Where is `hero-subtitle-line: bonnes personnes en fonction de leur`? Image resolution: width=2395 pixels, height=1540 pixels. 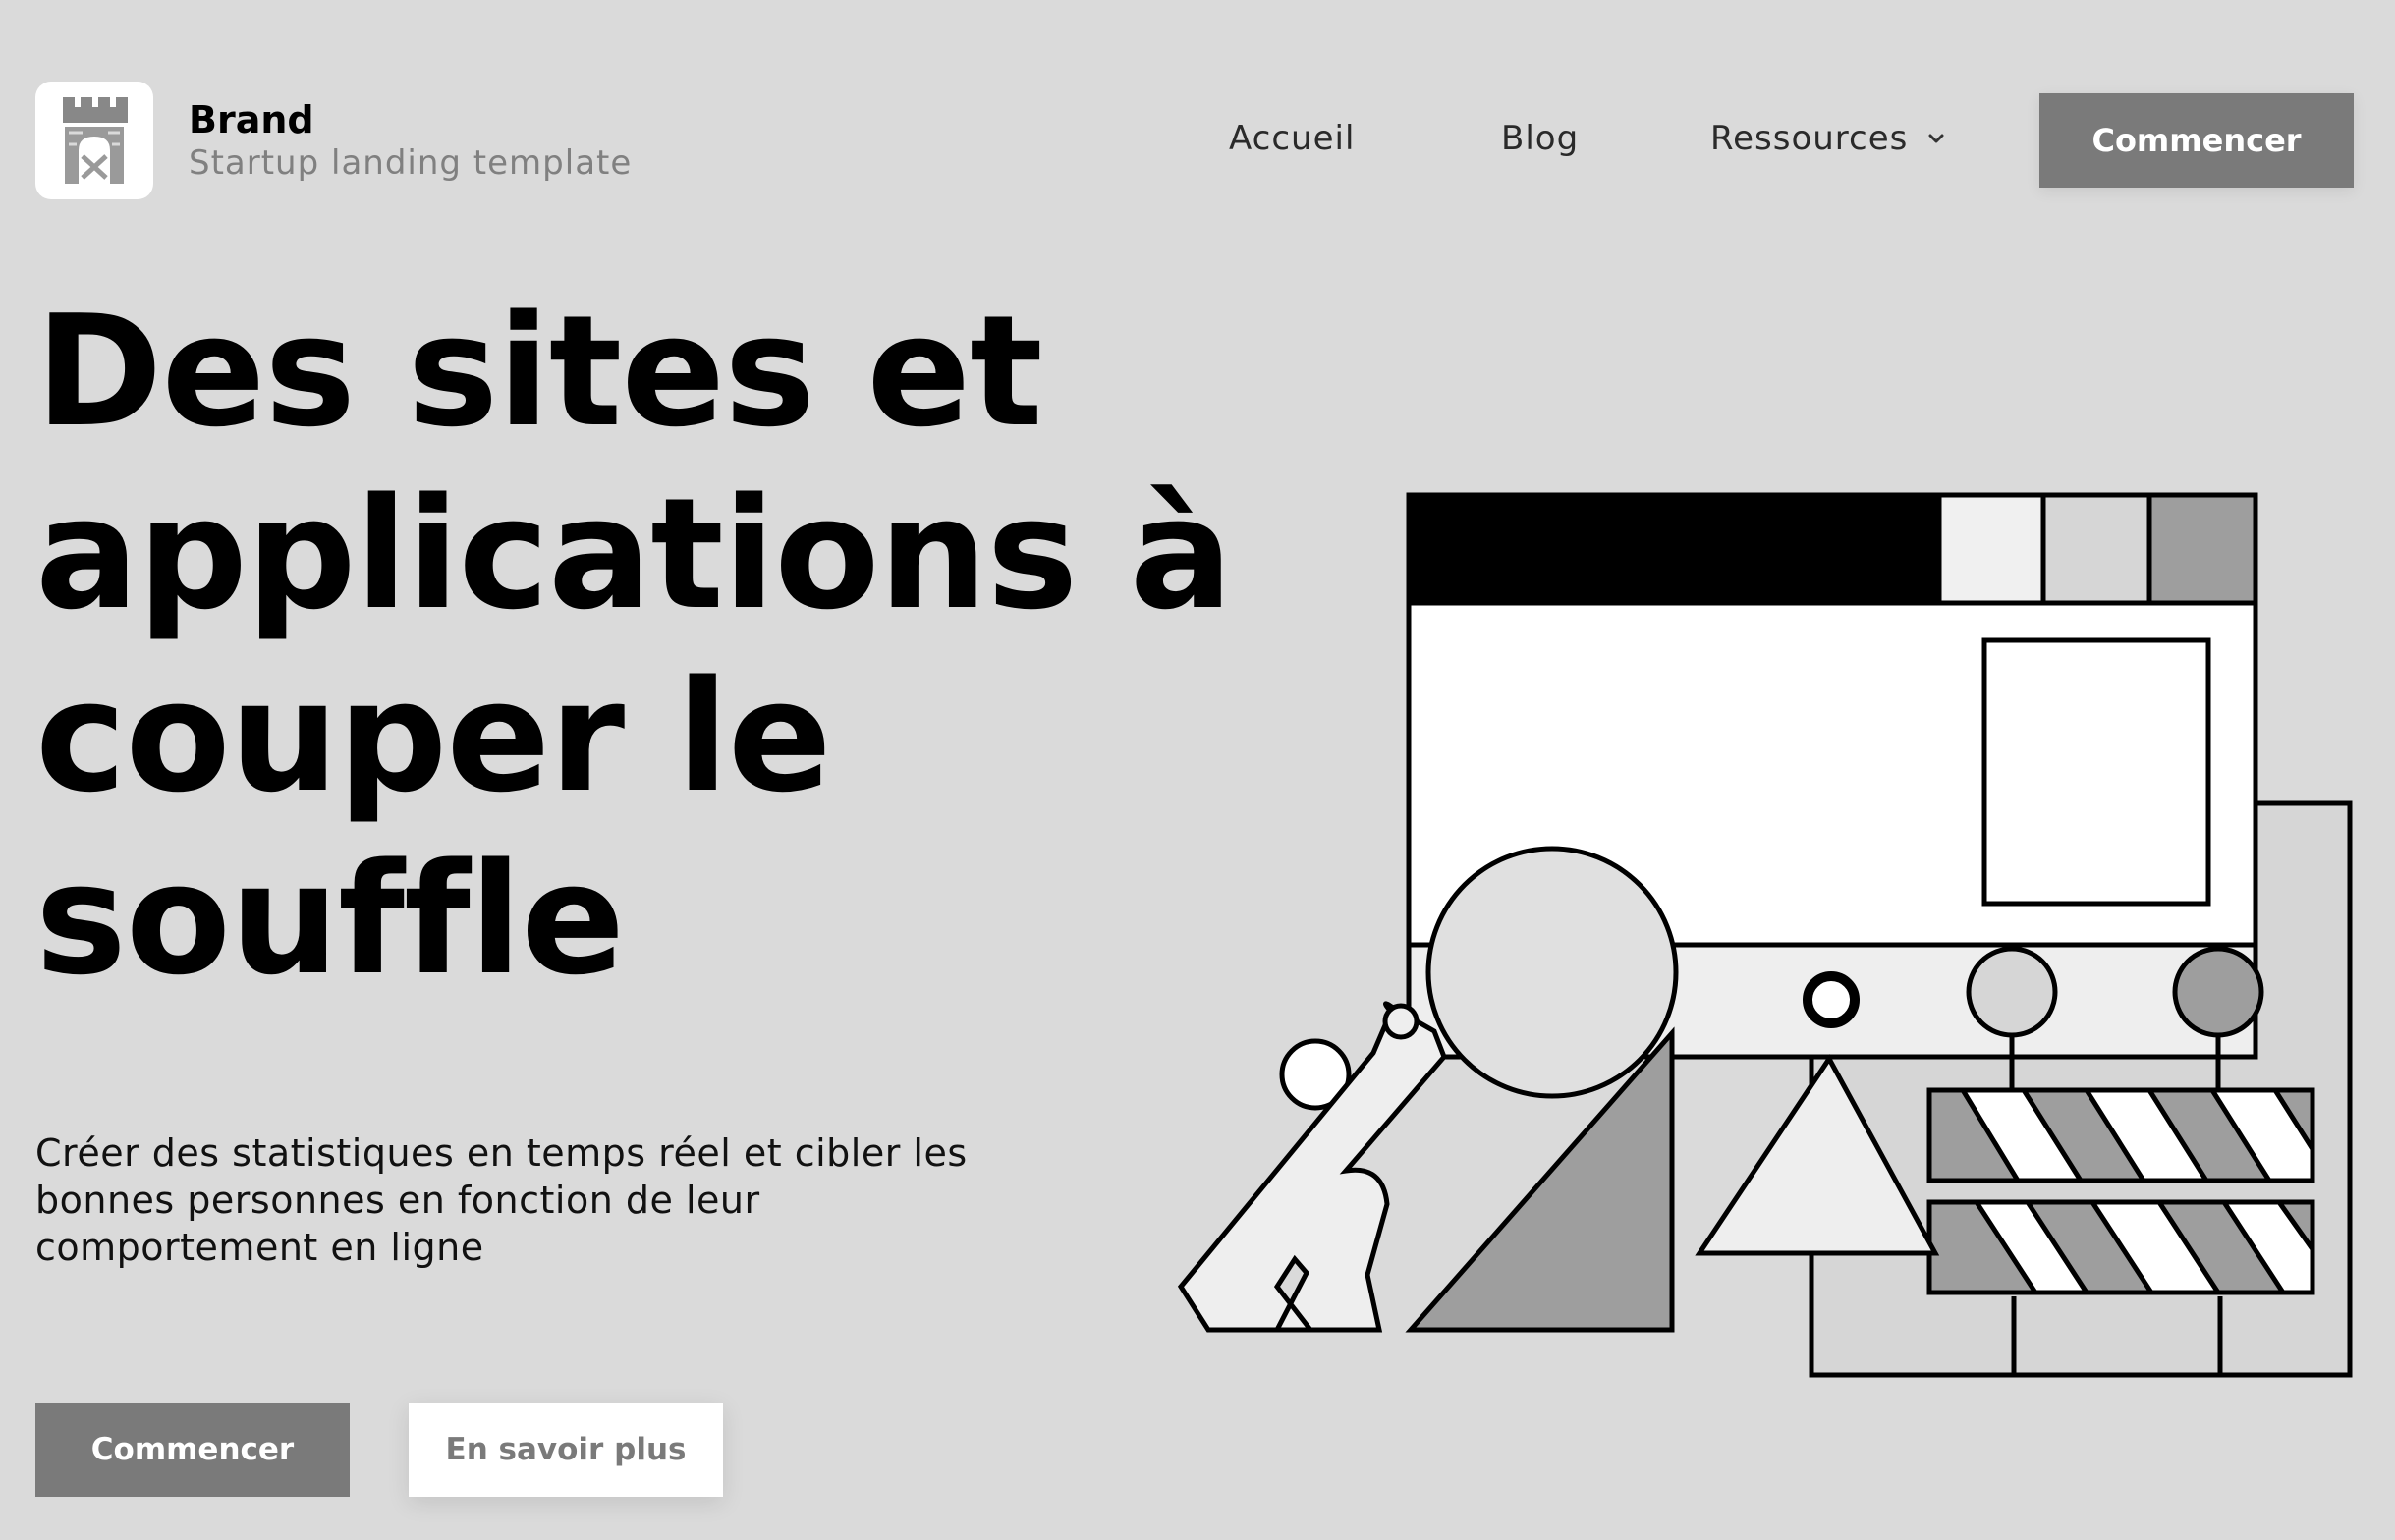 hero-subtitle-line: bonnes personnes en fonction de leur is located at coordinates (398, 1200).